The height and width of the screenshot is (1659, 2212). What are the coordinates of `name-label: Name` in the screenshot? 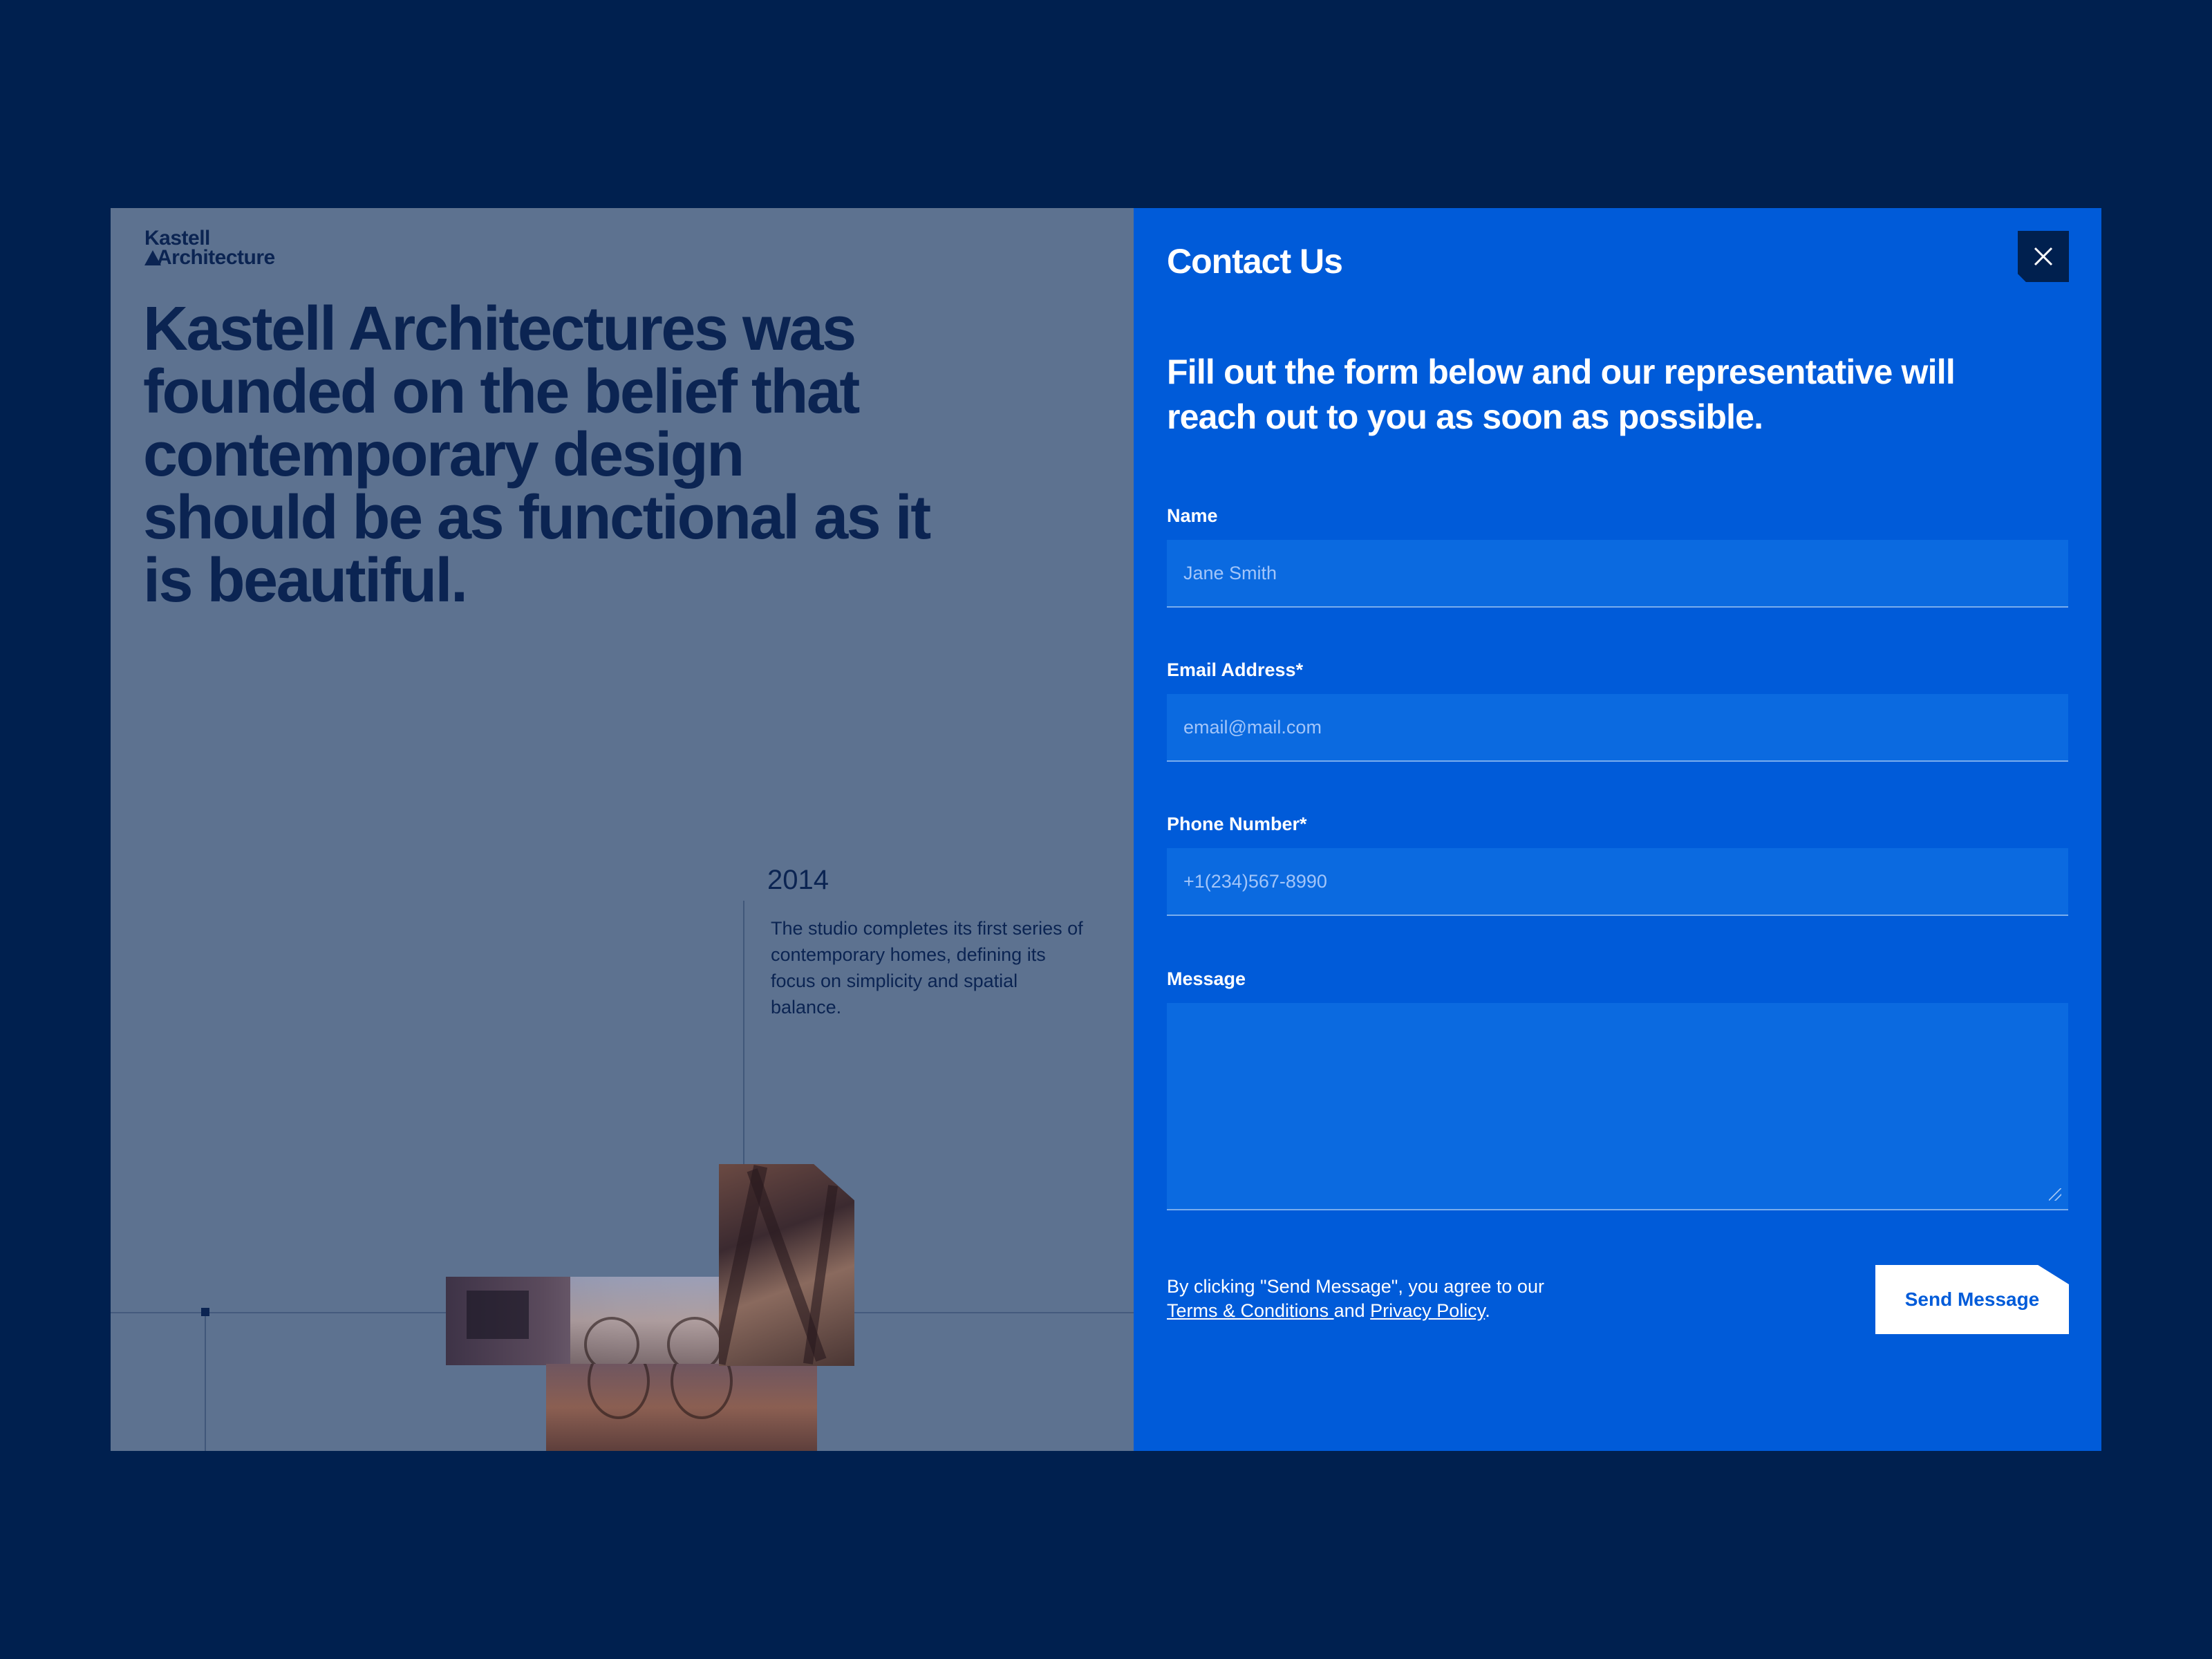 It's located at (1192, 515).